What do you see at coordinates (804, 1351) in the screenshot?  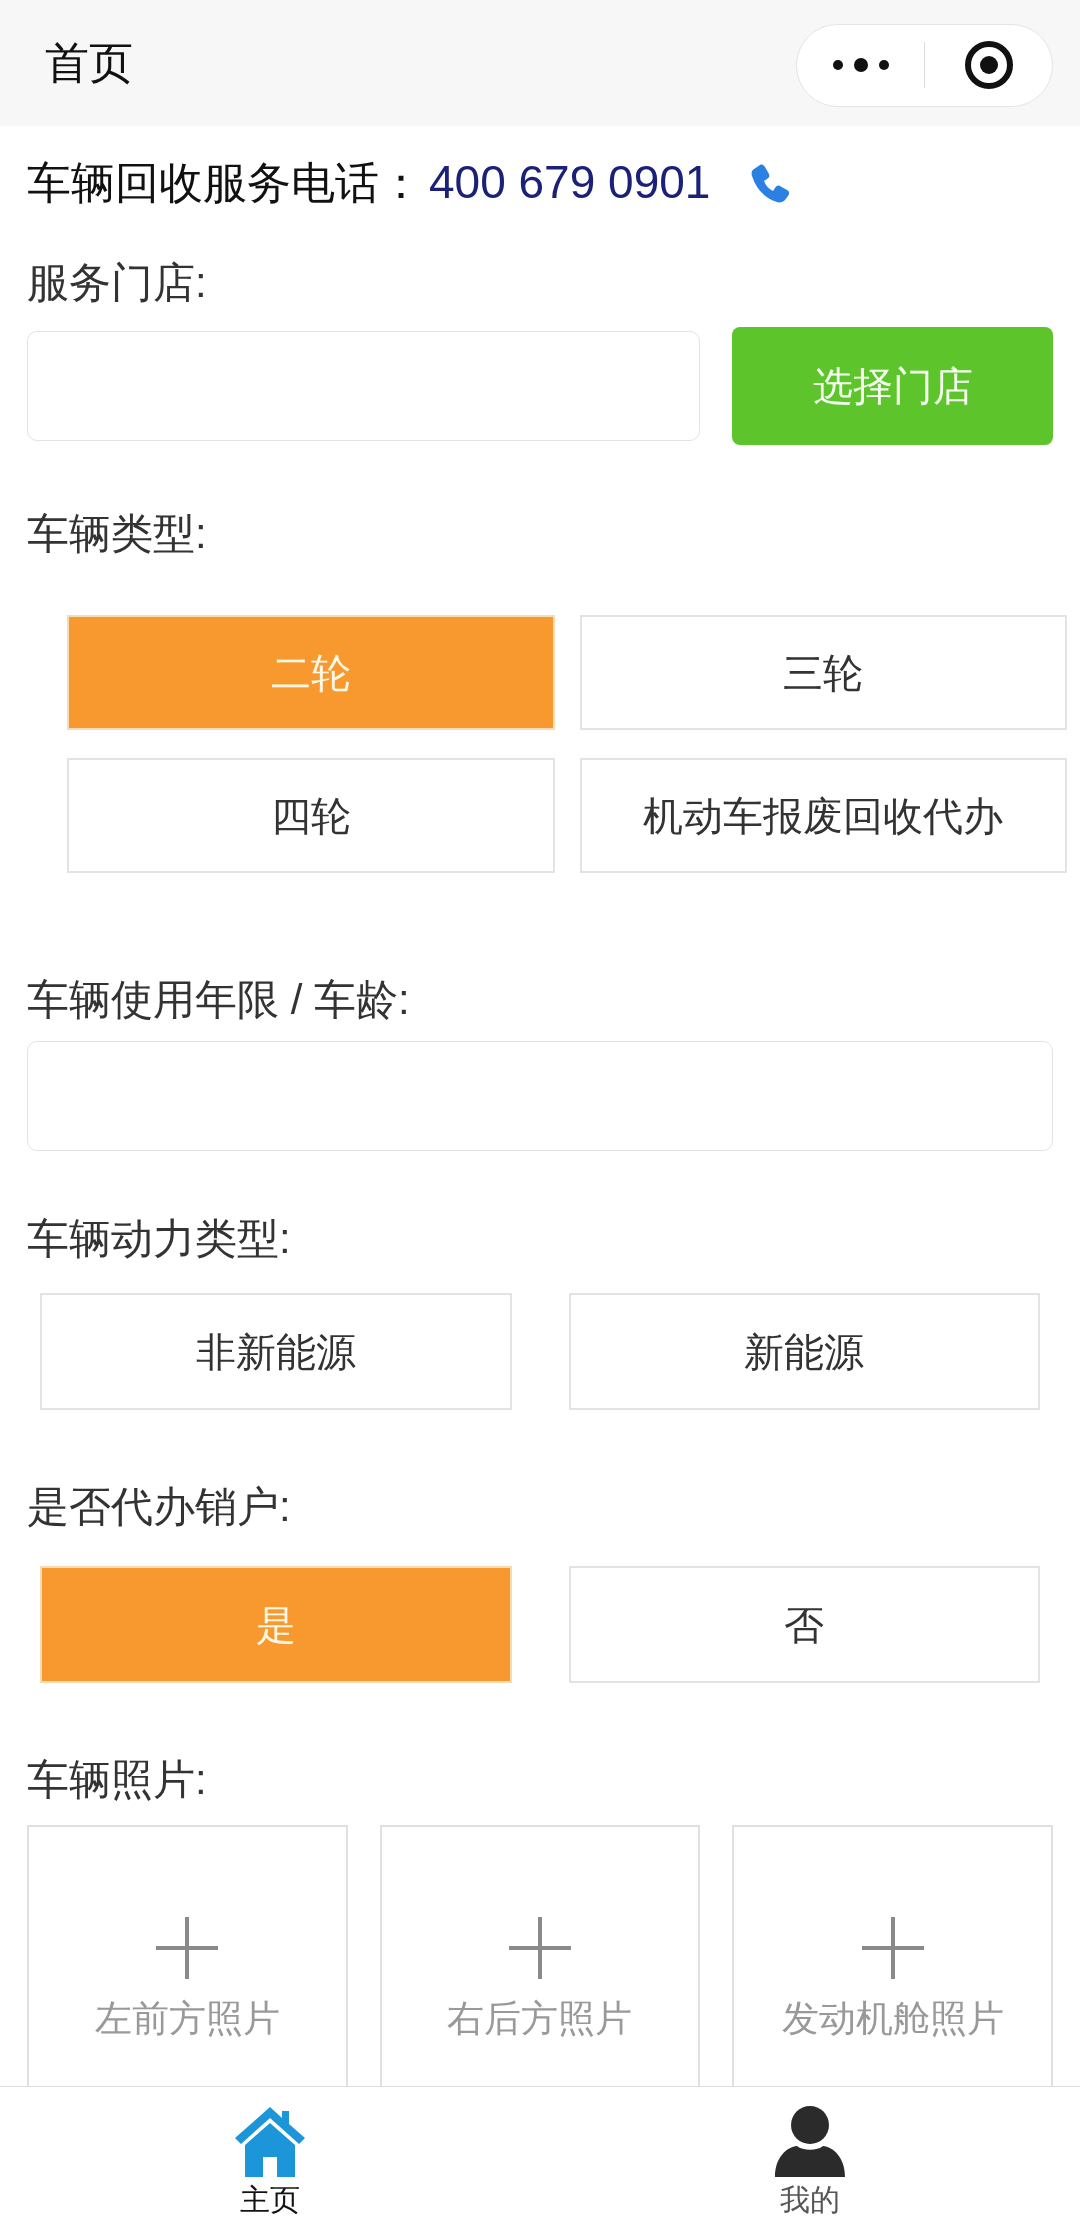 I see `power-type-option: 新能源` at bounding box center [804, 1351].